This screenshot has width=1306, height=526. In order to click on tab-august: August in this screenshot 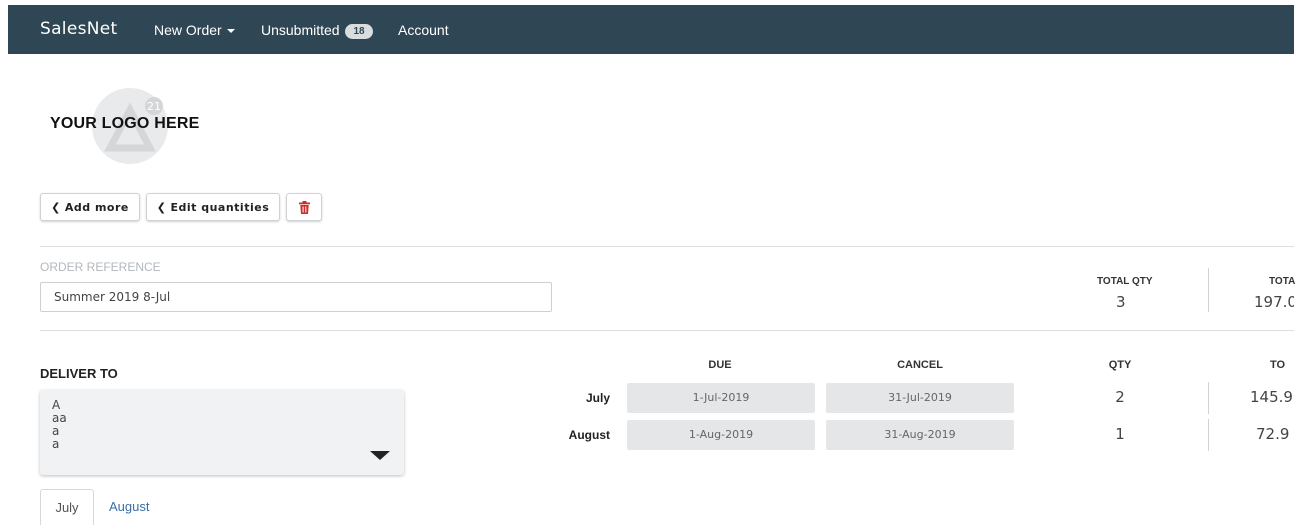, I will do `click(129, 507)`.